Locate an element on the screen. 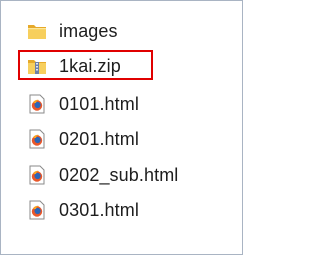 The image size is (320, 255). file-item-0202-sub: 0202_sub.html is located at coordinates (102, 175).